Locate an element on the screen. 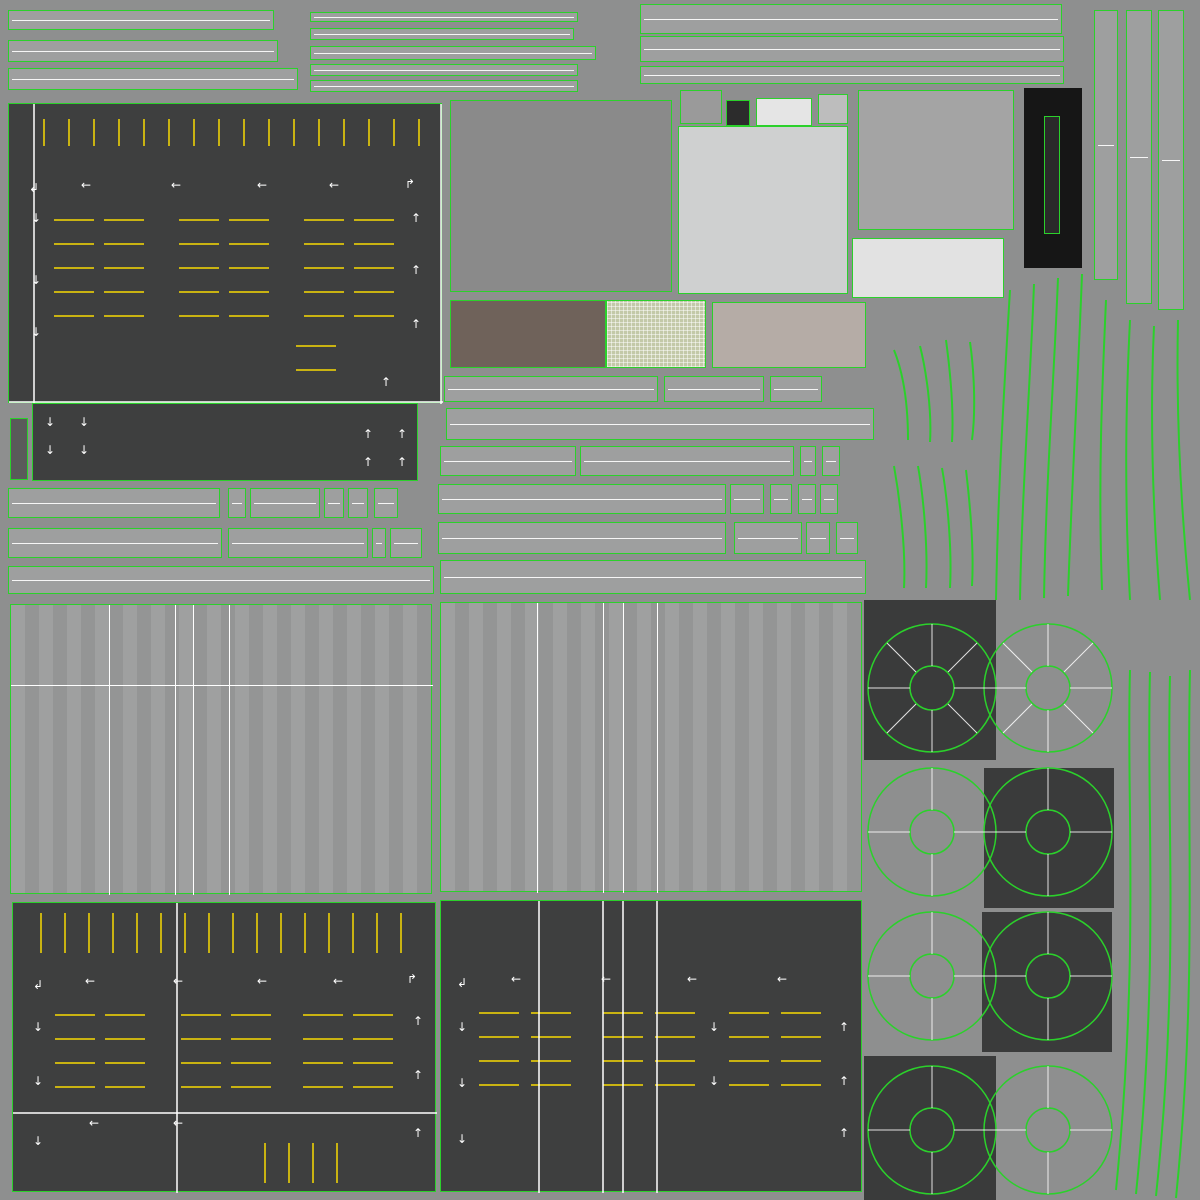 Image resolution: width=1200 pixels, height=1200 pixels. parking-deck-lower-left: ← ← ← ← ↱ ↲ ↓ ↓ ↓ ↑ ↑ ↑ ← ← is located at coordinates (224, 1047).